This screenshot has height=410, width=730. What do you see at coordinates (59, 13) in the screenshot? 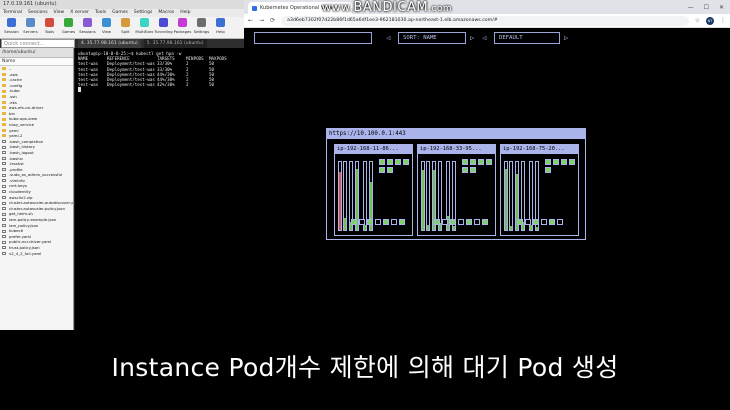
I see `menu-item-view: View` at bounding box center [59, 13].